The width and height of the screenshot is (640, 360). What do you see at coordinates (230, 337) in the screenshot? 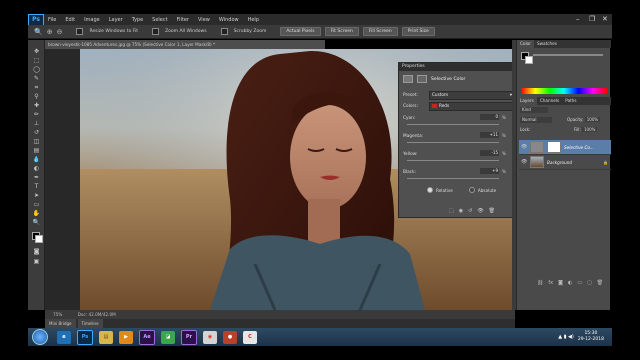
I see `recorder-icon: ●` at bounding box center [230, 337].